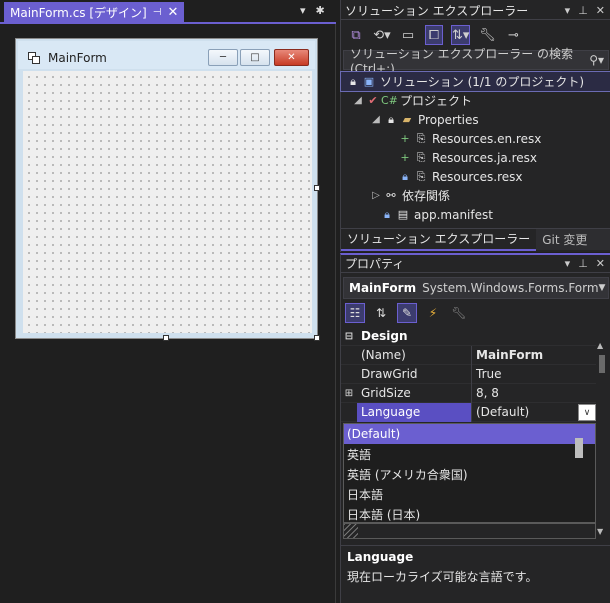 This screenshot has height=603, width=610. Describe the element at coordinates (487, 35) in the screenshot. I see `wrench-icon: 🔧︎` at that location.